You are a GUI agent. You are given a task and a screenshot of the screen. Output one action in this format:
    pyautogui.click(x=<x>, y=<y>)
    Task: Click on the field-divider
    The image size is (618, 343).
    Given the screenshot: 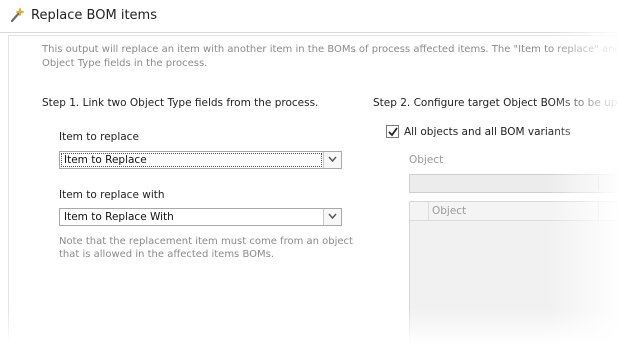 What is the action you would take?
    pyautogui.click(x=598, y=183)
    